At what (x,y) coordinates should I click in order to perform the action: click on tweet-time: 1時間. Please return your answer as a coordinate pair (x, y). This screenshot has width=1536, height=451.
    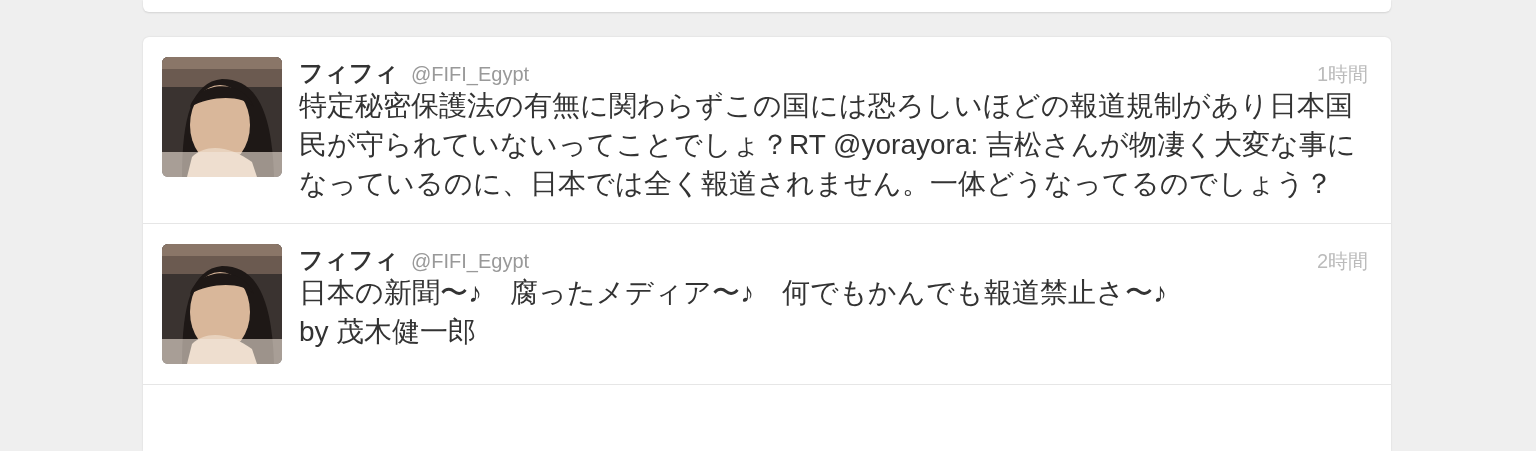
    Looking at the image, I should click on (1342, 74).